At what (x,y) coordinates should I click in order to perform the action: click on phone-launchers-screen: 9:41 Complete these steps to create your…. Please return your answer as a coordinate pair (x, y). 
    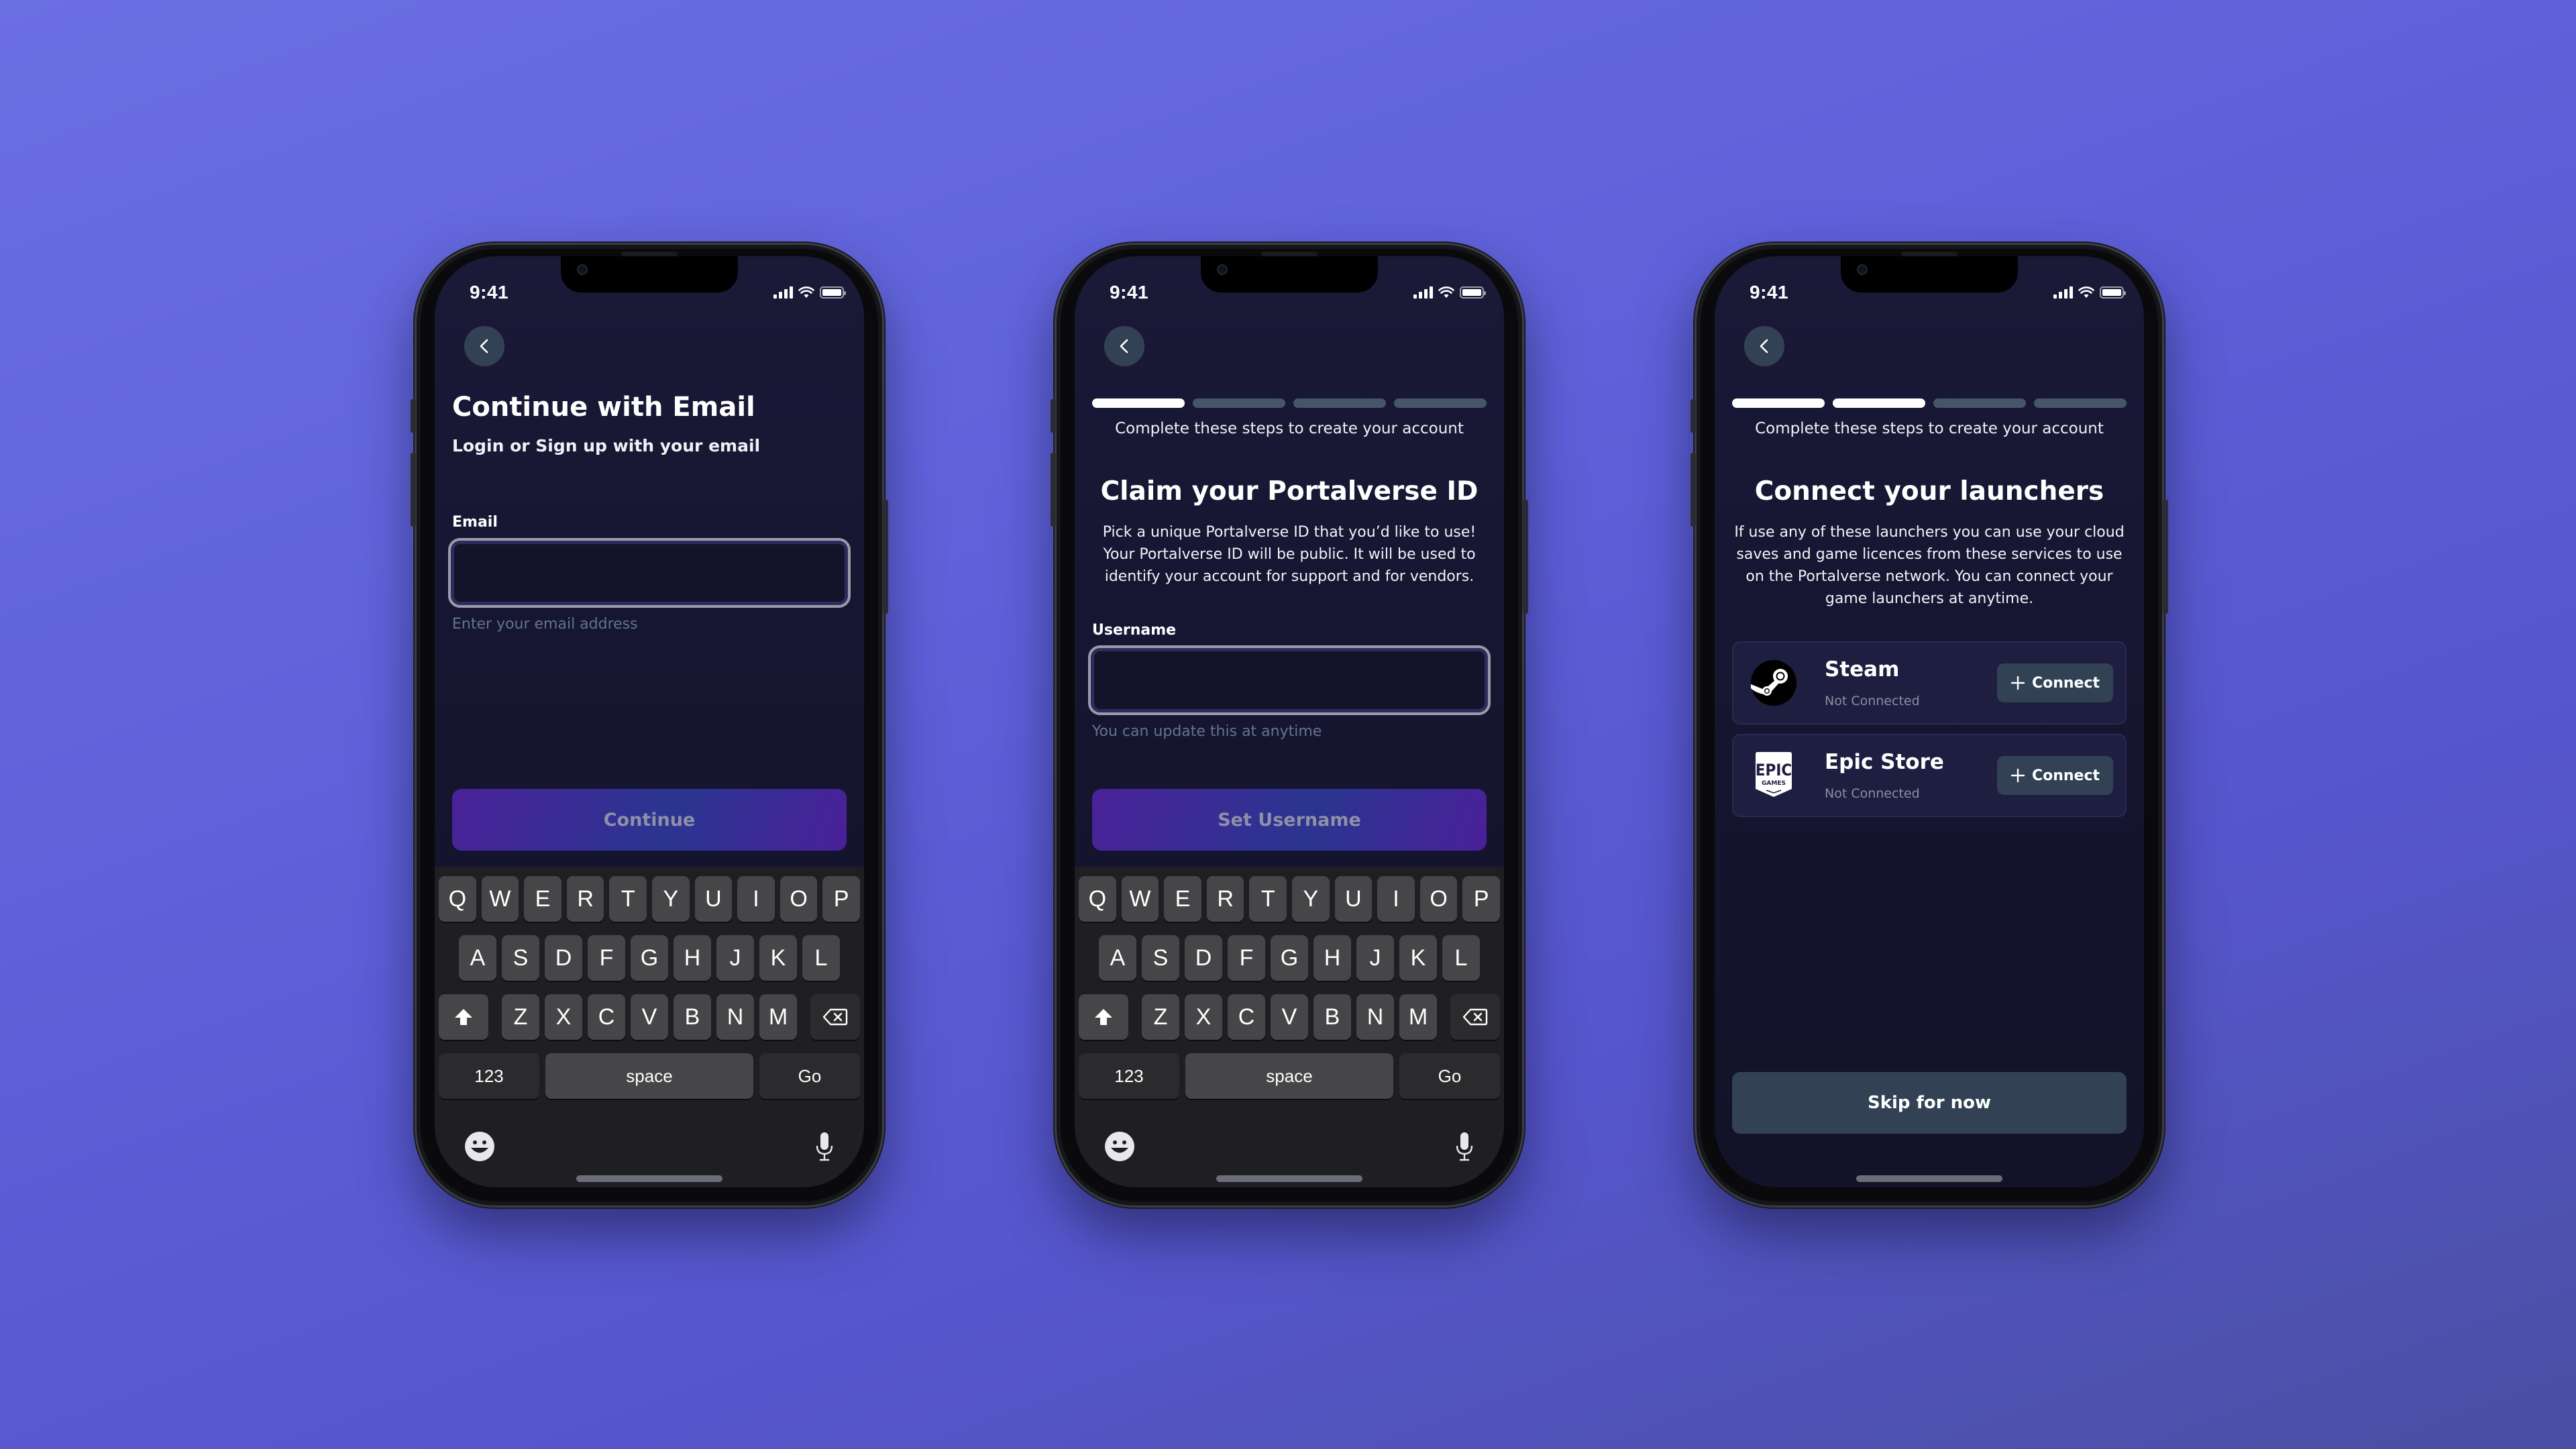
    Looking at the image, I should click on (1929, 725).